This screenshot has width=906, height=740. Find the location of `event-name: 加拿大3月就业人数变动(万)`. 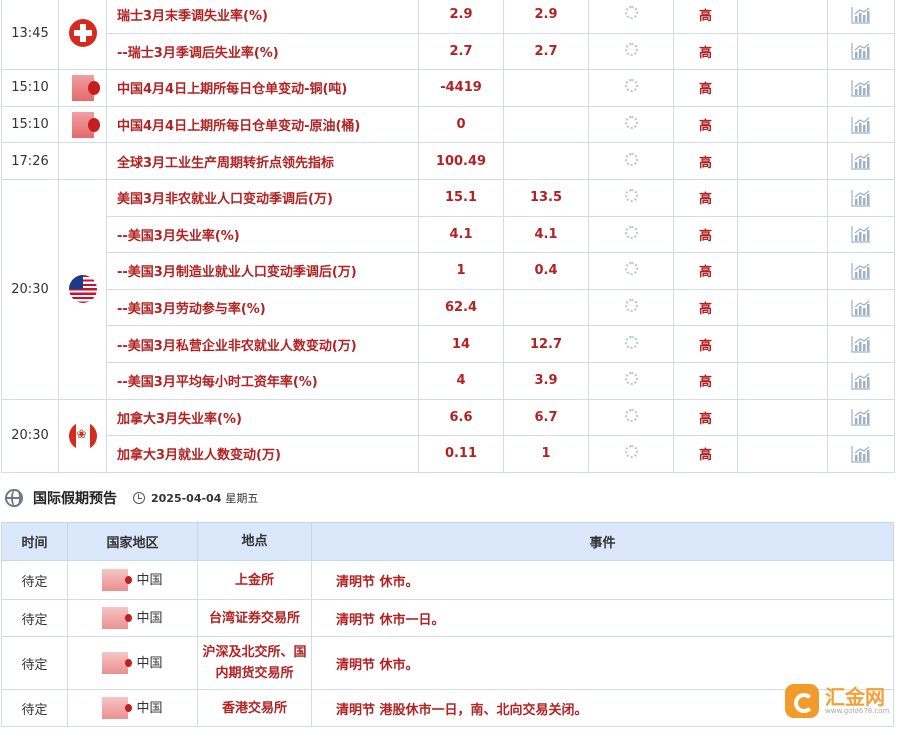

event-name: 加拿大3月就业人数变动(万) is located at coordinates (262, 454).